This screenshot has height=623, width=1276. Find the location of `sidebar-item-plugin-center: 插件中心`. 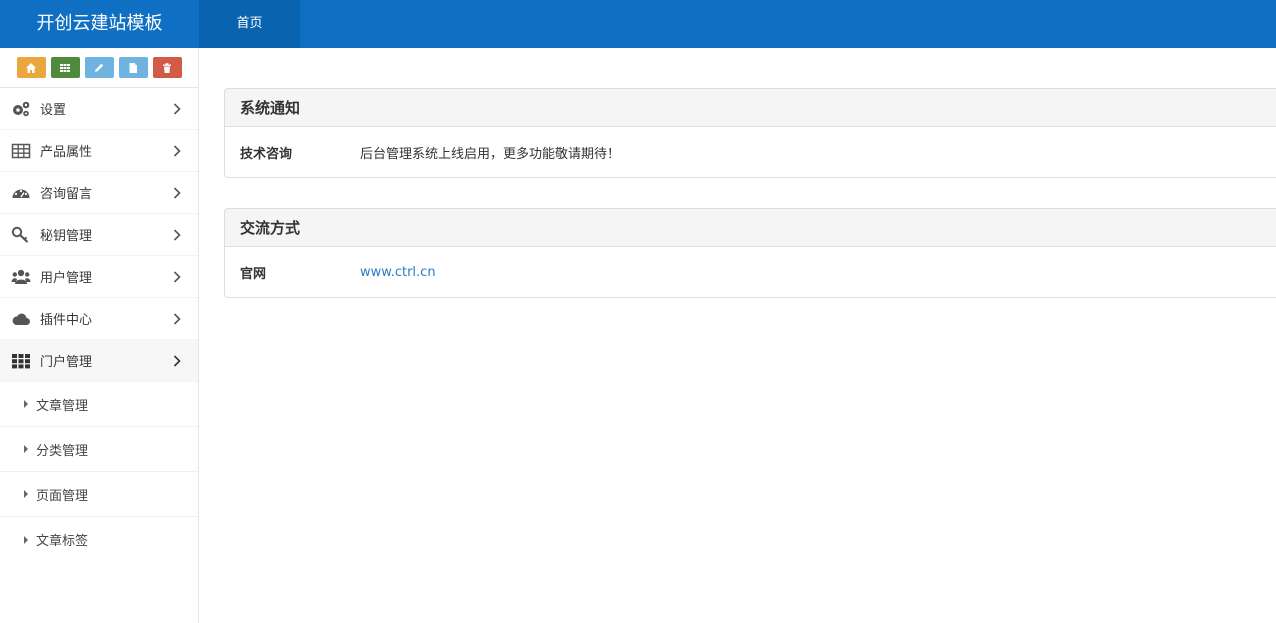

sidebar-item-plugin-center: 插件中心 is located at coordinates (99, 319).